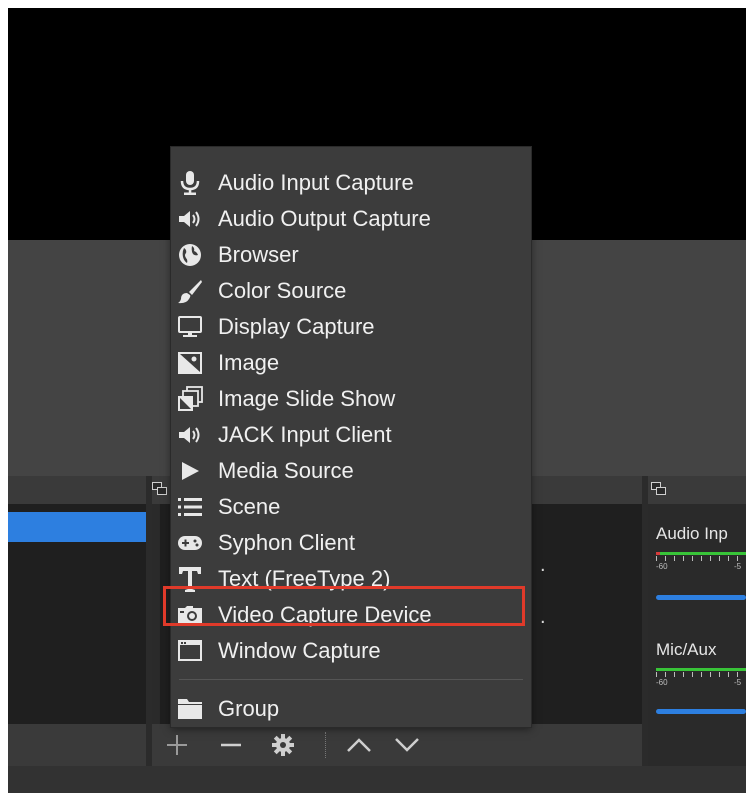 The image size is (746, 793). Describe the element at coordinates (305, 434) in the screenshot. I see `menu-item-label: JACK Input Client` at that location.